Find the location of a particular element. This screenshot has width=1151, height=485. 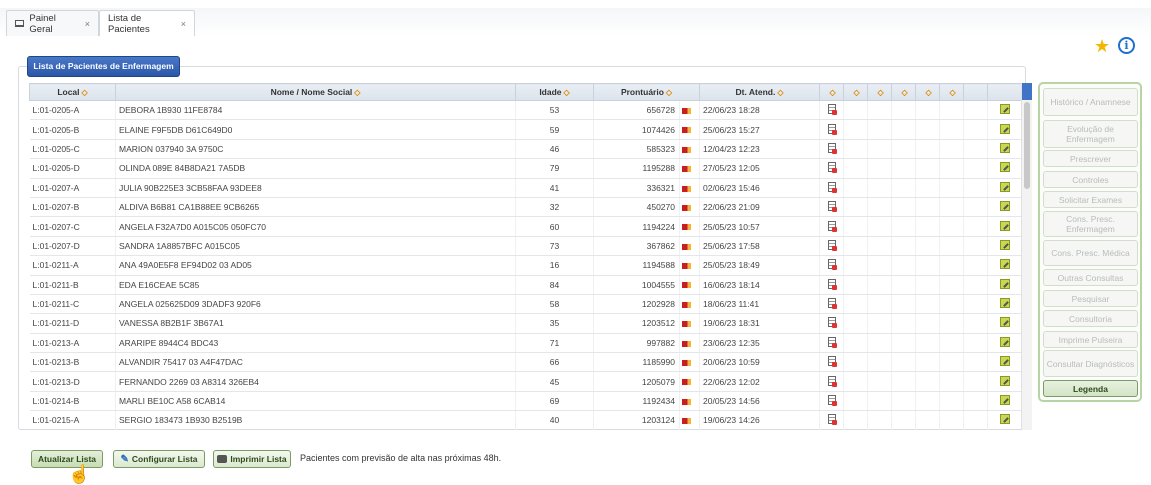

side-button-8: Pesquisar is located at coordinates (1090, 298).